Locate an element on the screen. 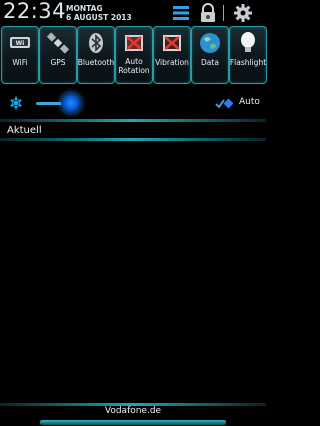  toggle-flashlight: Flashlight is located at coordinates (248, 55).